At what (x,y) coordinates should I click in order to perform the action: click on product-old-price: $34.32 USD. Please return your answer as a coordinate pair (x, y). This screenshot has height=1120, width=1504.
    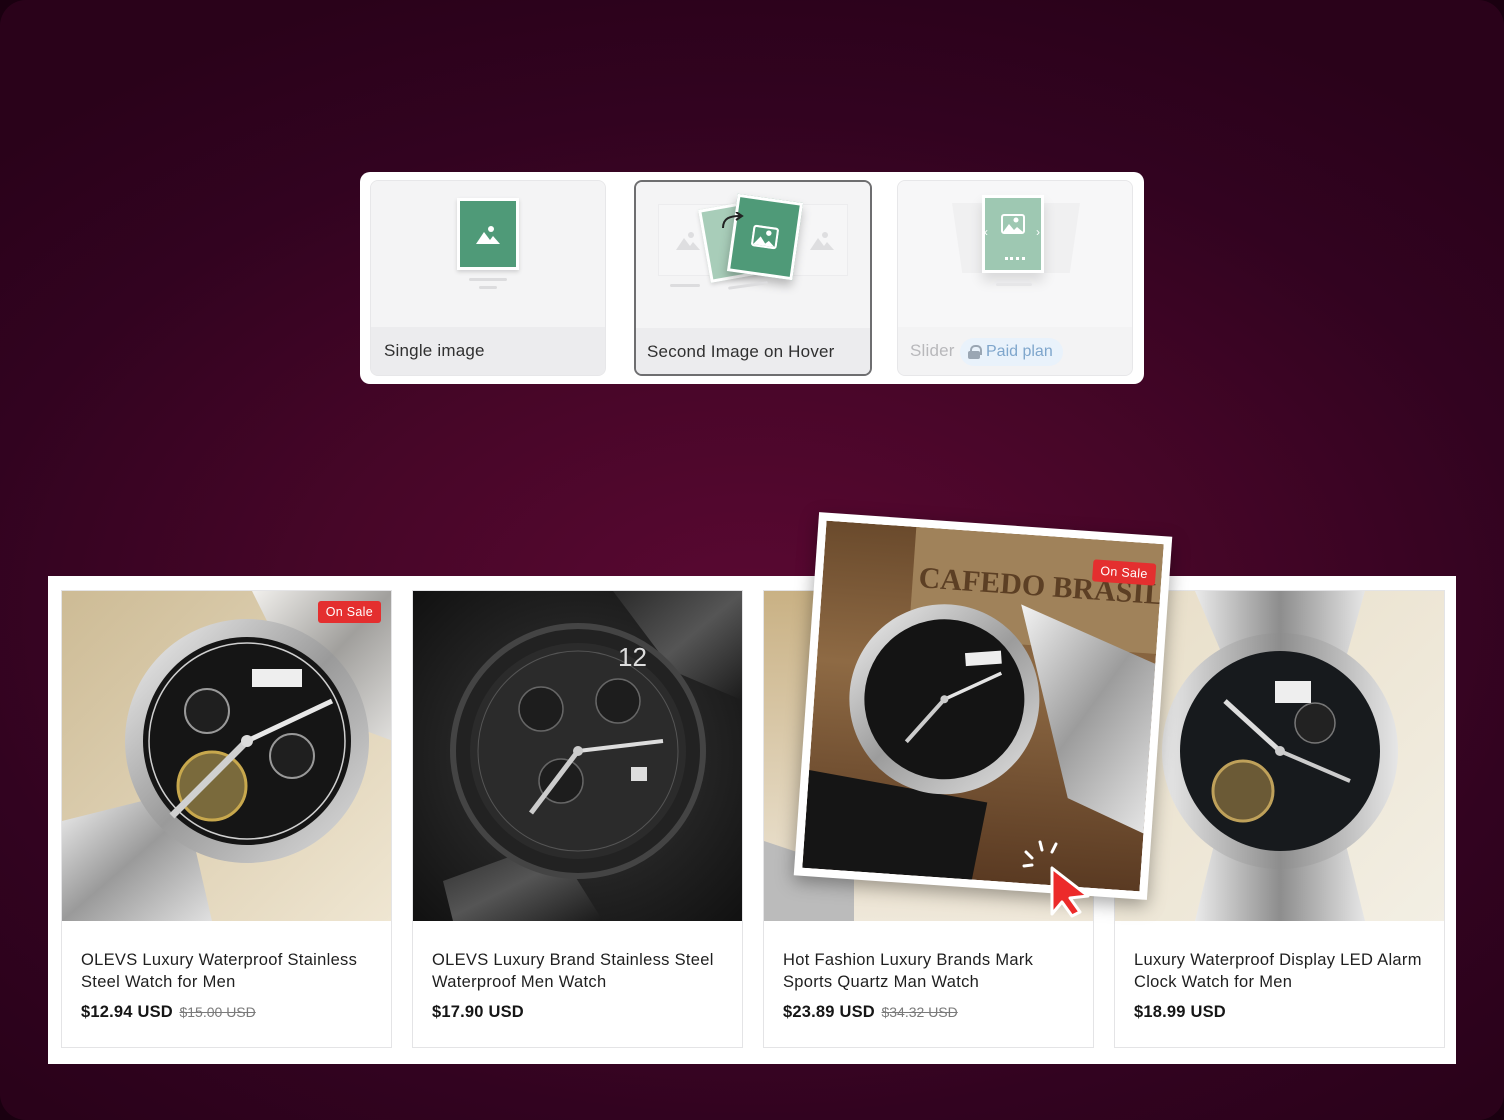
    Looking at the image, I should click on (919, 1012).